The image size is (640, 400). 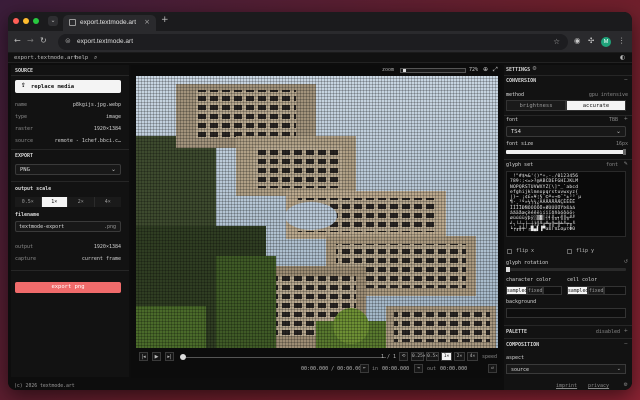 I want to click on speed-option: 4×, so click(x=472, y=356).